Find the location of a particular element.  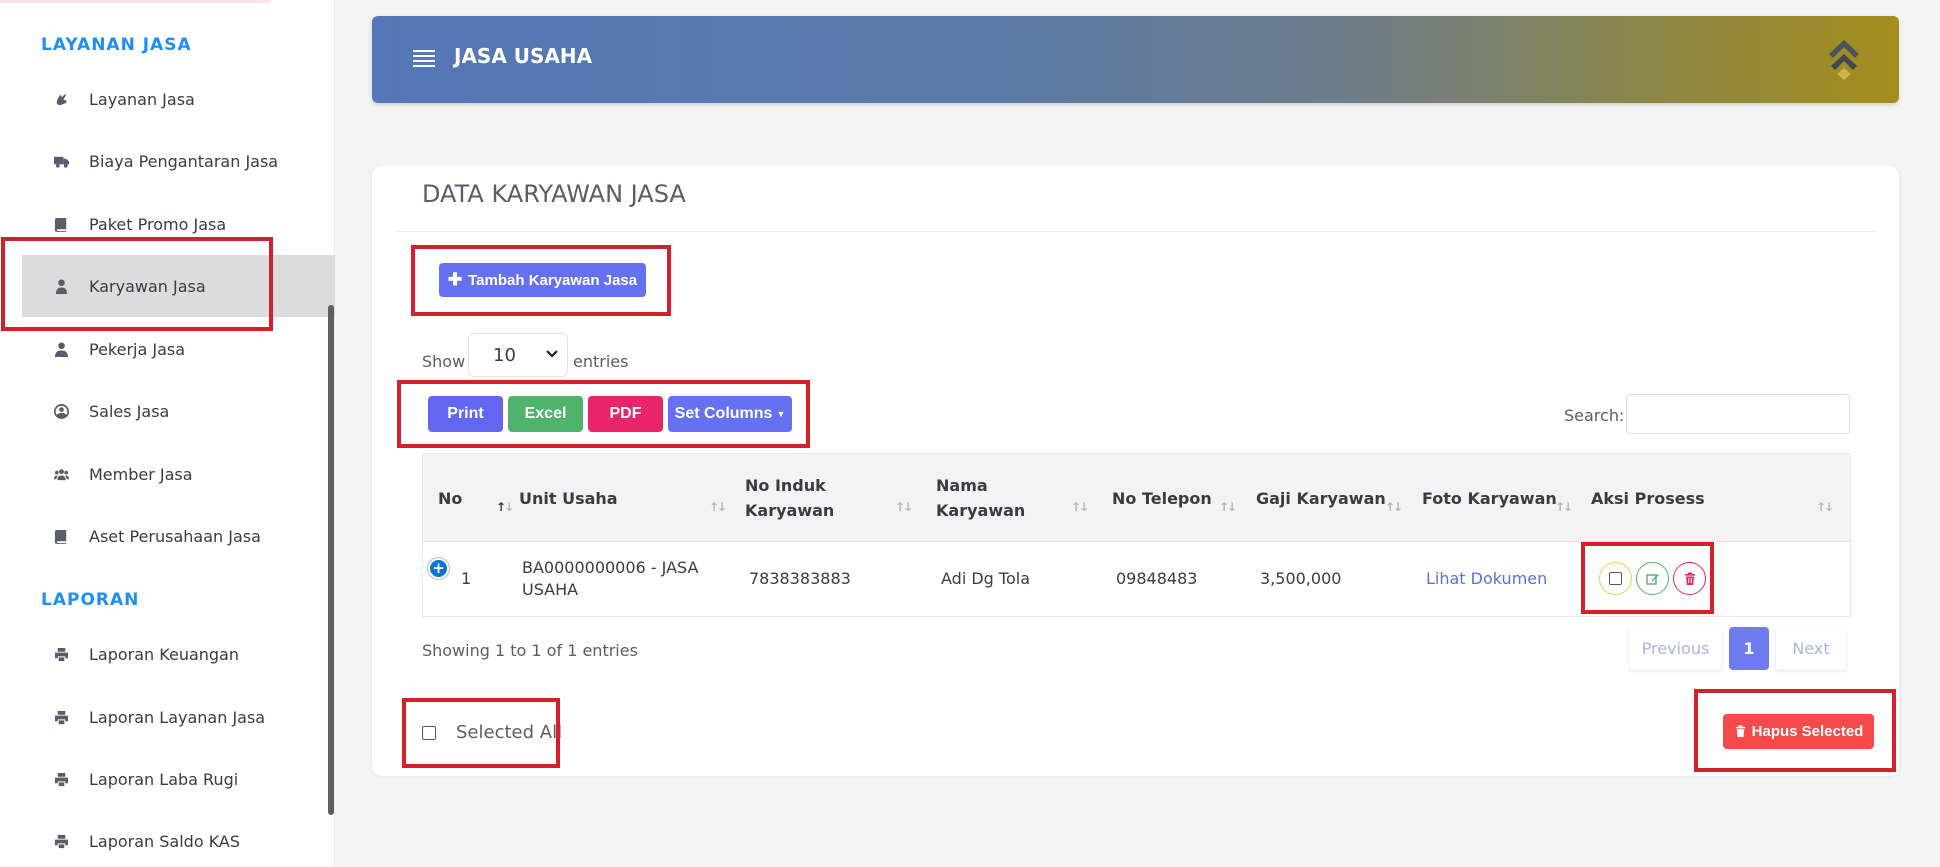

company-logo-icon is located at coordinates (1844, 60).